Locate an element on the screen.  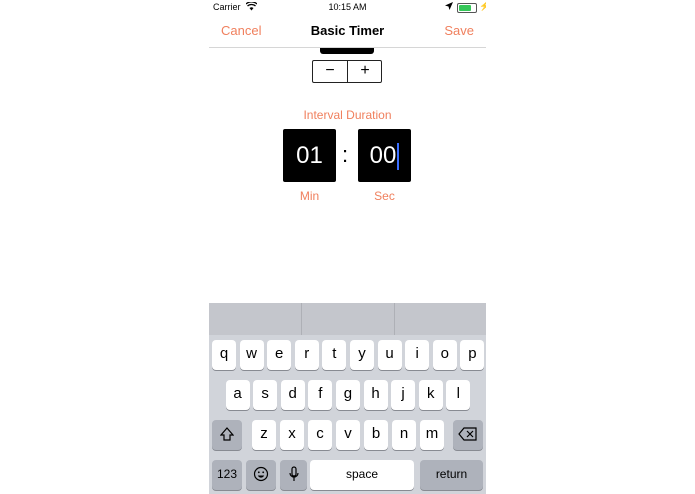
seconds-field: 00 is located at coordinates (384, 155).